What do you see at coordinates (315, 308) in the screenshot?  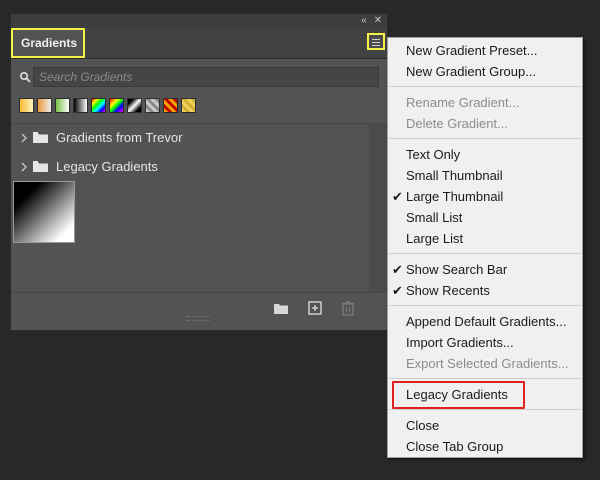 I see `new-gradient-icon` at bounding box center [315, 308].